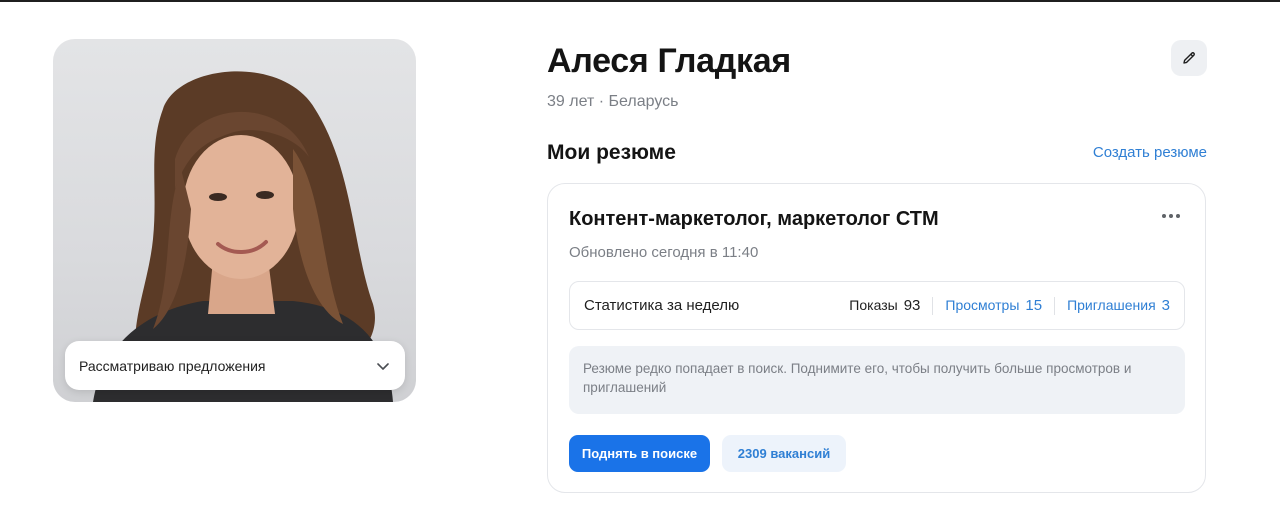 The height and width of the screenshot is (508, 1280). Describe the element at coordinates (383, 366) in the screenshot. I see `chevron-down-icon` at that location.